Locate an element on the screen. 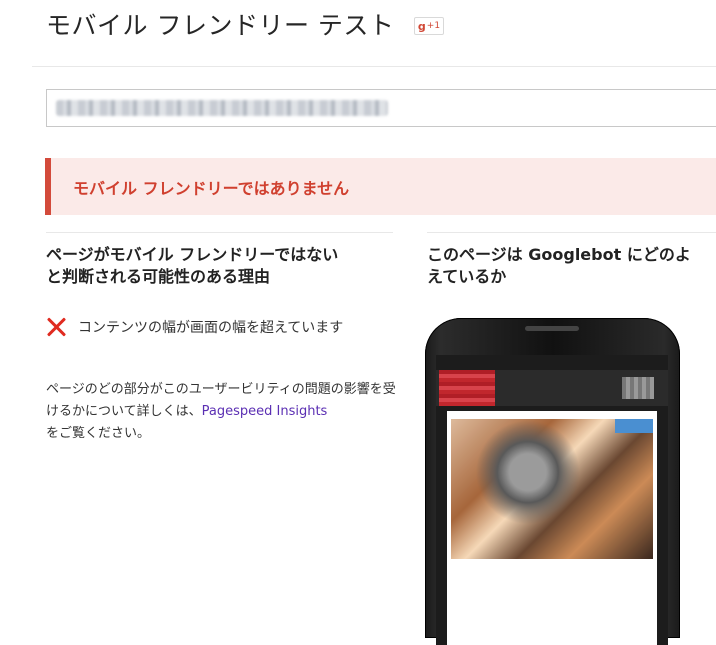 Image resolution: width=716 pixels, height=645 pixels. issue-item: コンテンツの幅が画面の幅を超えています is located at coordinates (194, 327).